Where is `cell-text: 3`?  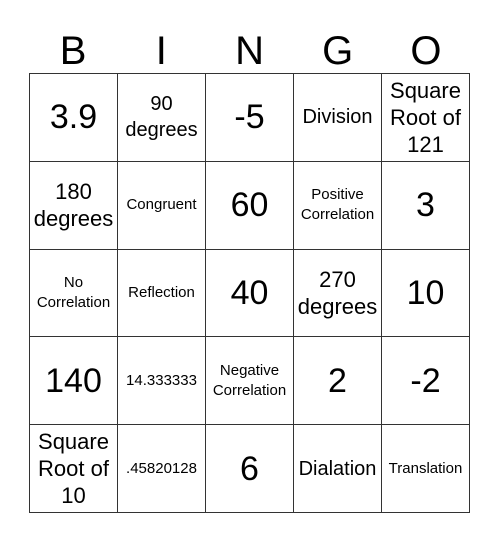 cell-text: 3 is located at coordinates (425, 205).